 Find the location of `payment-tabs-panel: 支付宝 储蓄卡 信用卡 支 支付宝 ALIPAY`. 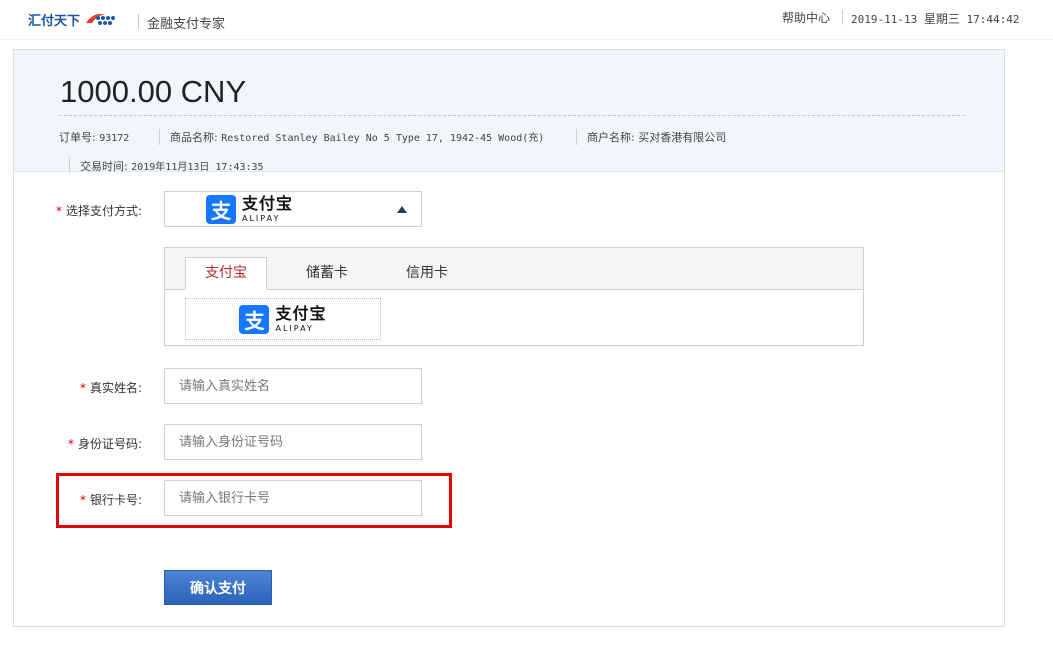

payment-tabs-panel: 支付宝 储蓄卡 信用卡 支 支付宝 ALIPAY is located at coordinates (514, 296).